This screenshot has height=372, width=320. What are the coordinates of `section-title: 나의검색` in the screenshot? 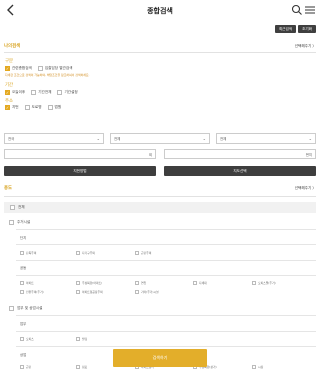 It's located at (12, 46).